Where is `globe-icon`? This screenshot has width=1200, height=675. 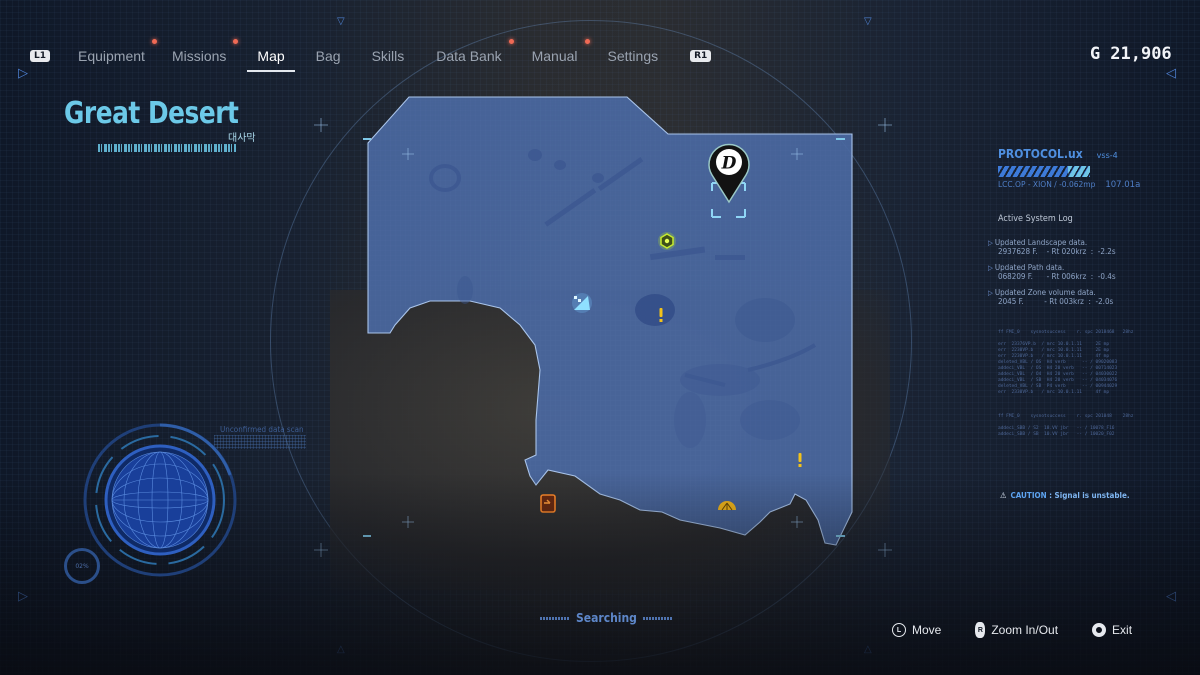 globe-icon is located at coordinates (160, 500).